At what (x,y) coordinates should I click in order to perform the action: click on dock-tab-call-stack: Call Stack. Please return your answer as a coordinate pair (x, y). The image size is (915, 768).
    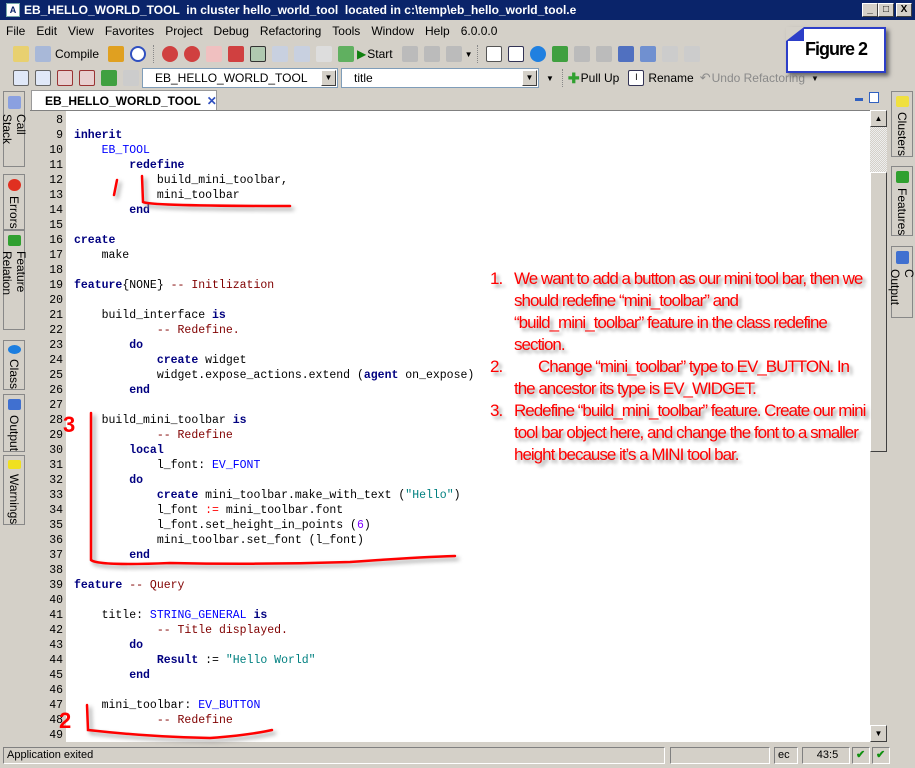
    Looking at the image, I should click on (14, 129).